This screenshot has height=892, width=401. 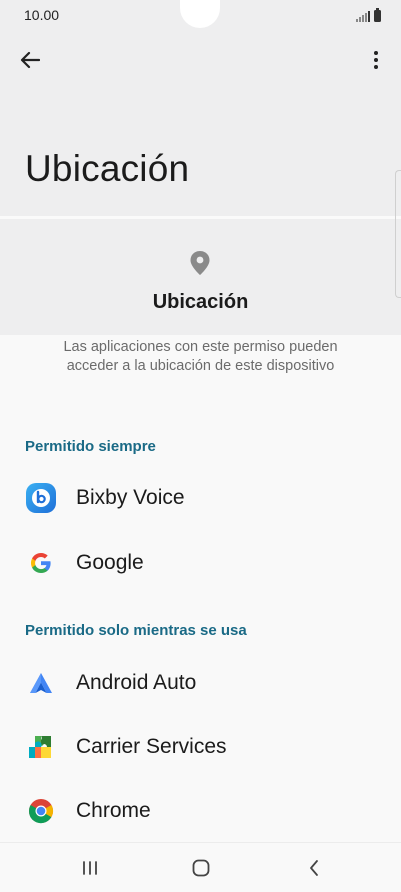 I want to click on app-label-carrier-services: Carrier Services, so click(x=151, y=746).